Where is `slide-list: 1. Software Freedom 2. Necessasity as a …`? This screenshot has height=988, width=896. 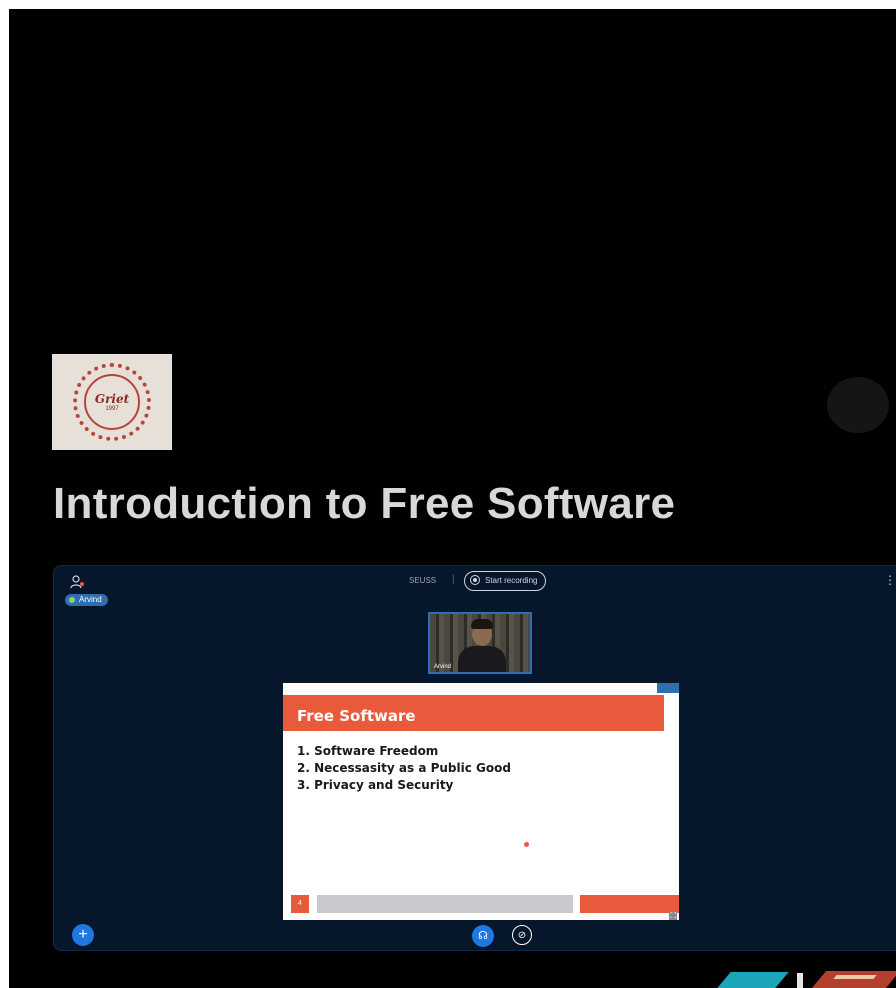
slide-list: 1. Software Freedom 2. Necessasity as a … is located at coordinates (404, 768).